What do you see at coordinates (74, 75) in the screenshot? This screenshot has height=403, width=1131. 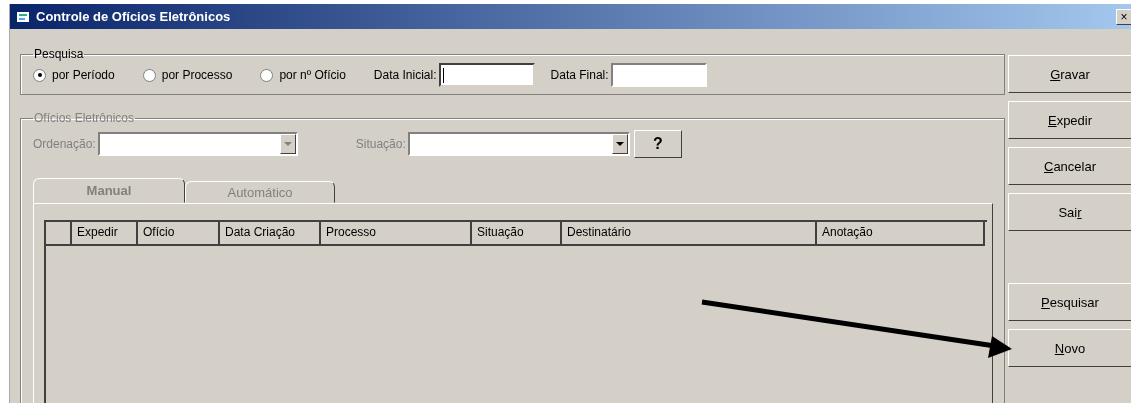 I see `radio-option: por Período` at bounding box center [74, 75].